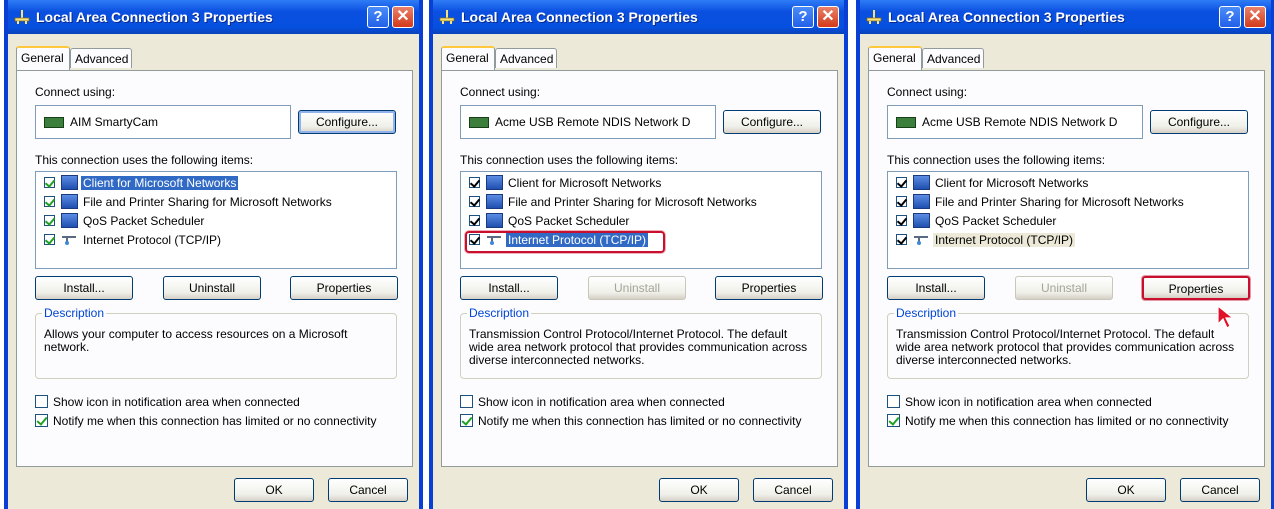 The width and height of the screenshot is (1274, 509). I want to click on adapter-field: AIM SmartyCam, so click(163, 122).